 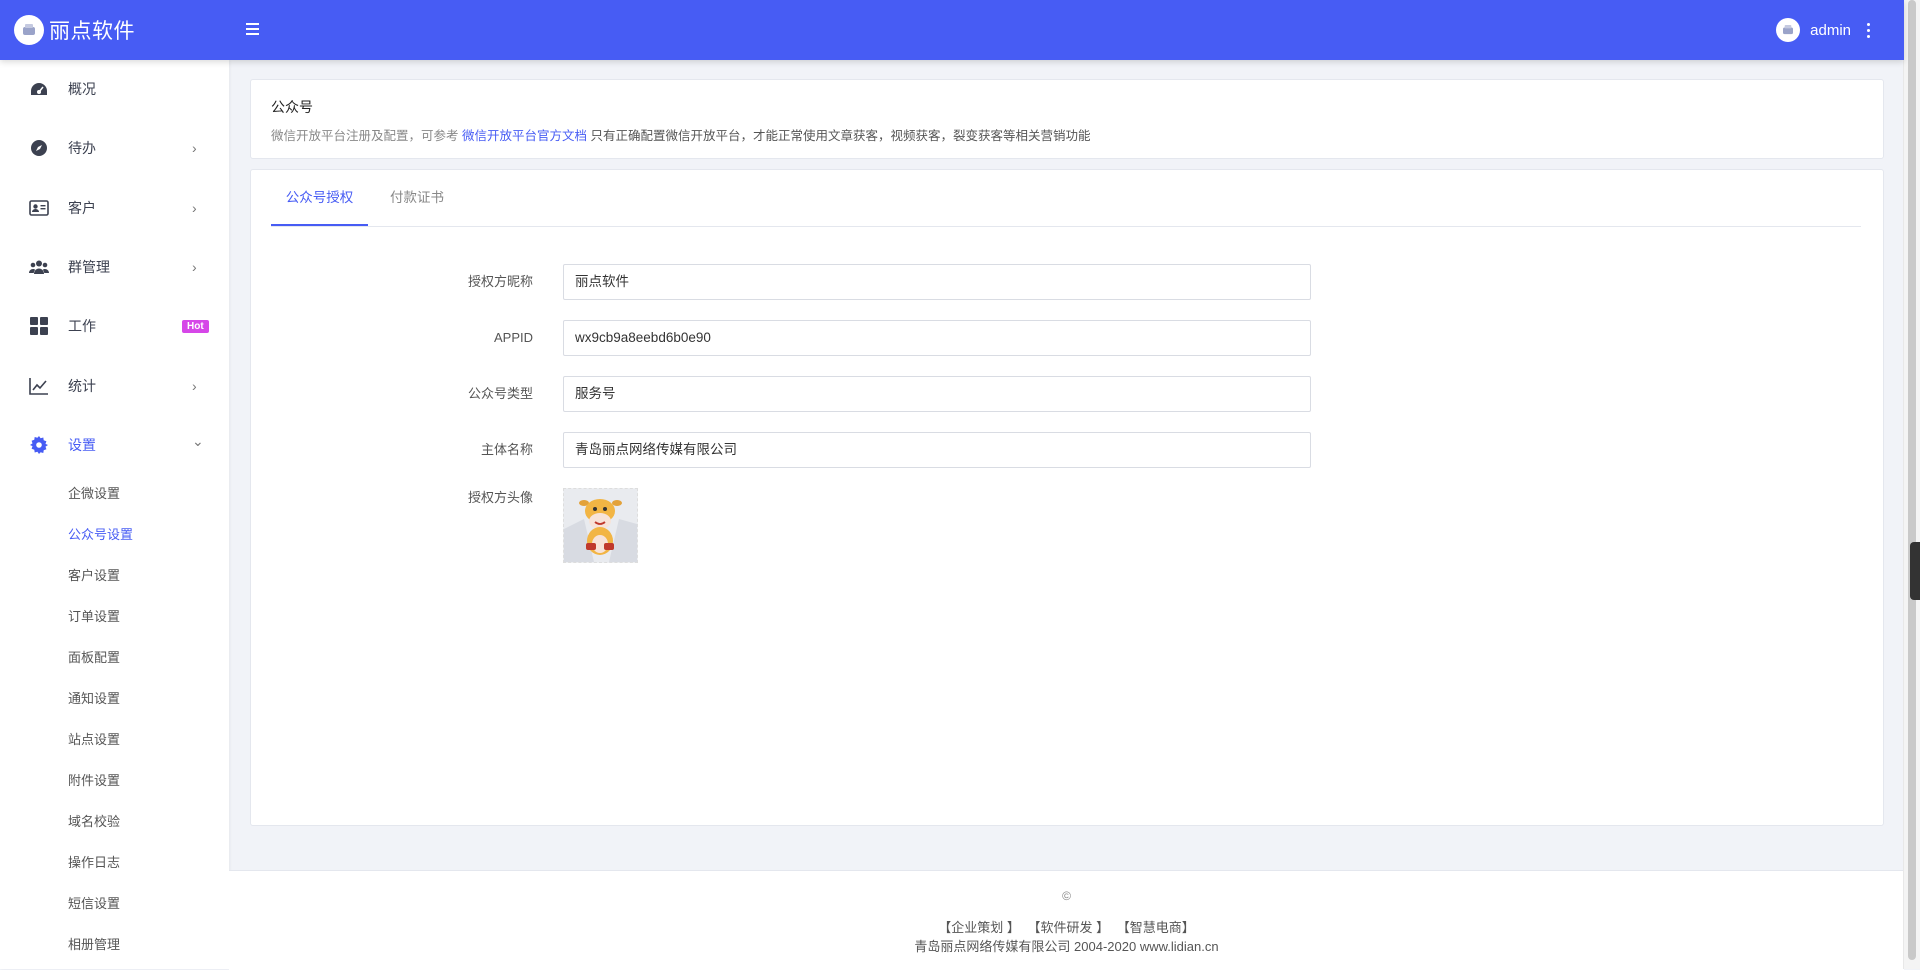 What do you see at coordinates (94, 902) in the screenshot?
I see `sub-item-sms-settings: 短信设置` at bounding box center [94, 902].